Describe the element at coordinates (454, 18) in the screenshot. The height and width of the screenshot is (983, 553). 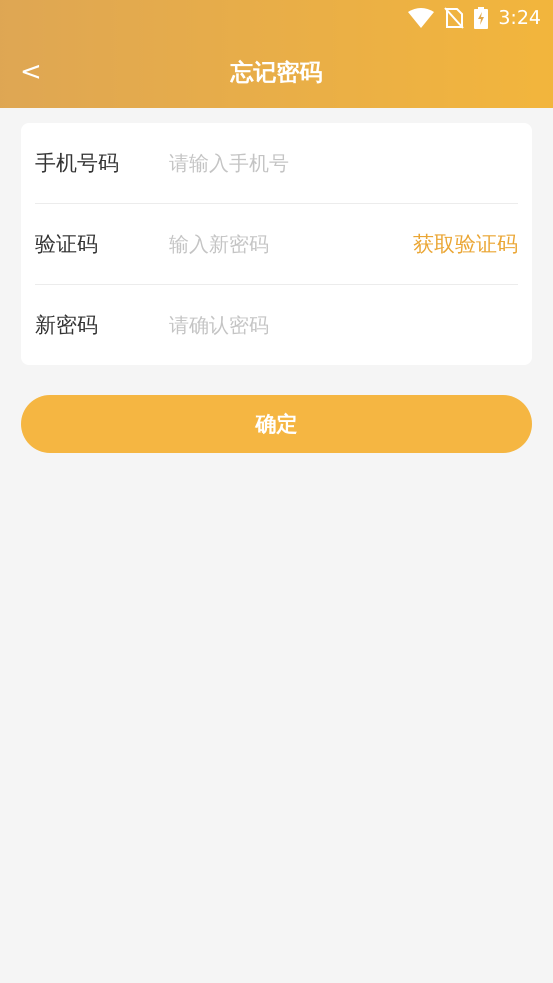
I see `no-sim-icon` at that location.